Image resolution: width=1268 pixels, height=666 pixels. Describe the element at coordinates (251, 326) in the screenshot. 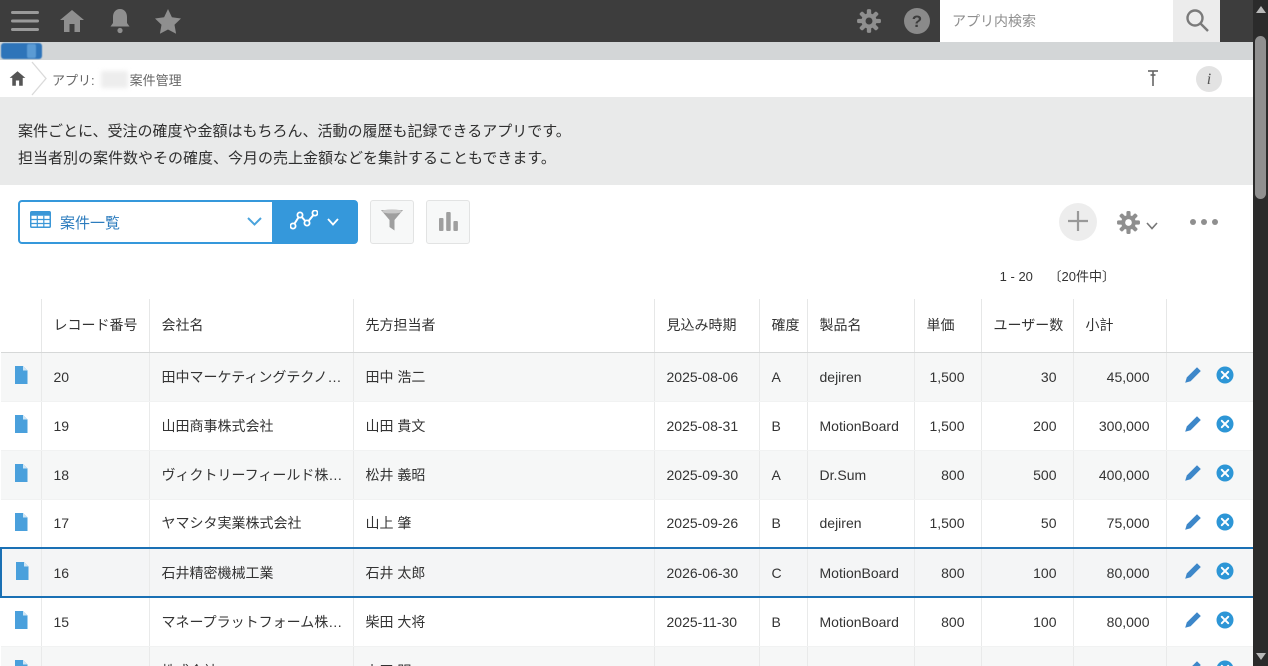

I see `column-header-company: 会社名` at that location.